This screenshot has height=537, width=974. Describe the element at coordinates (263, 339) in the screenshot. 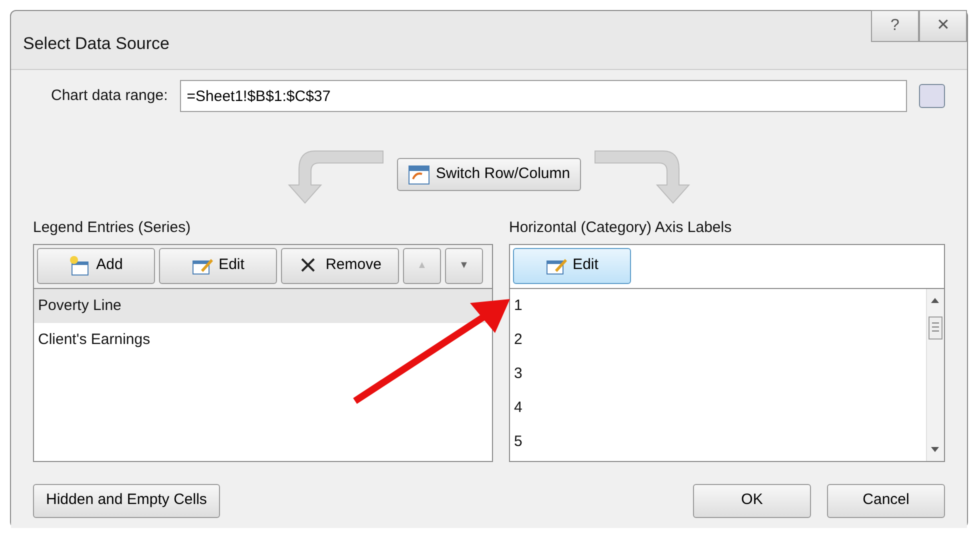

I see `series-item: Client's Earnings` at that location.